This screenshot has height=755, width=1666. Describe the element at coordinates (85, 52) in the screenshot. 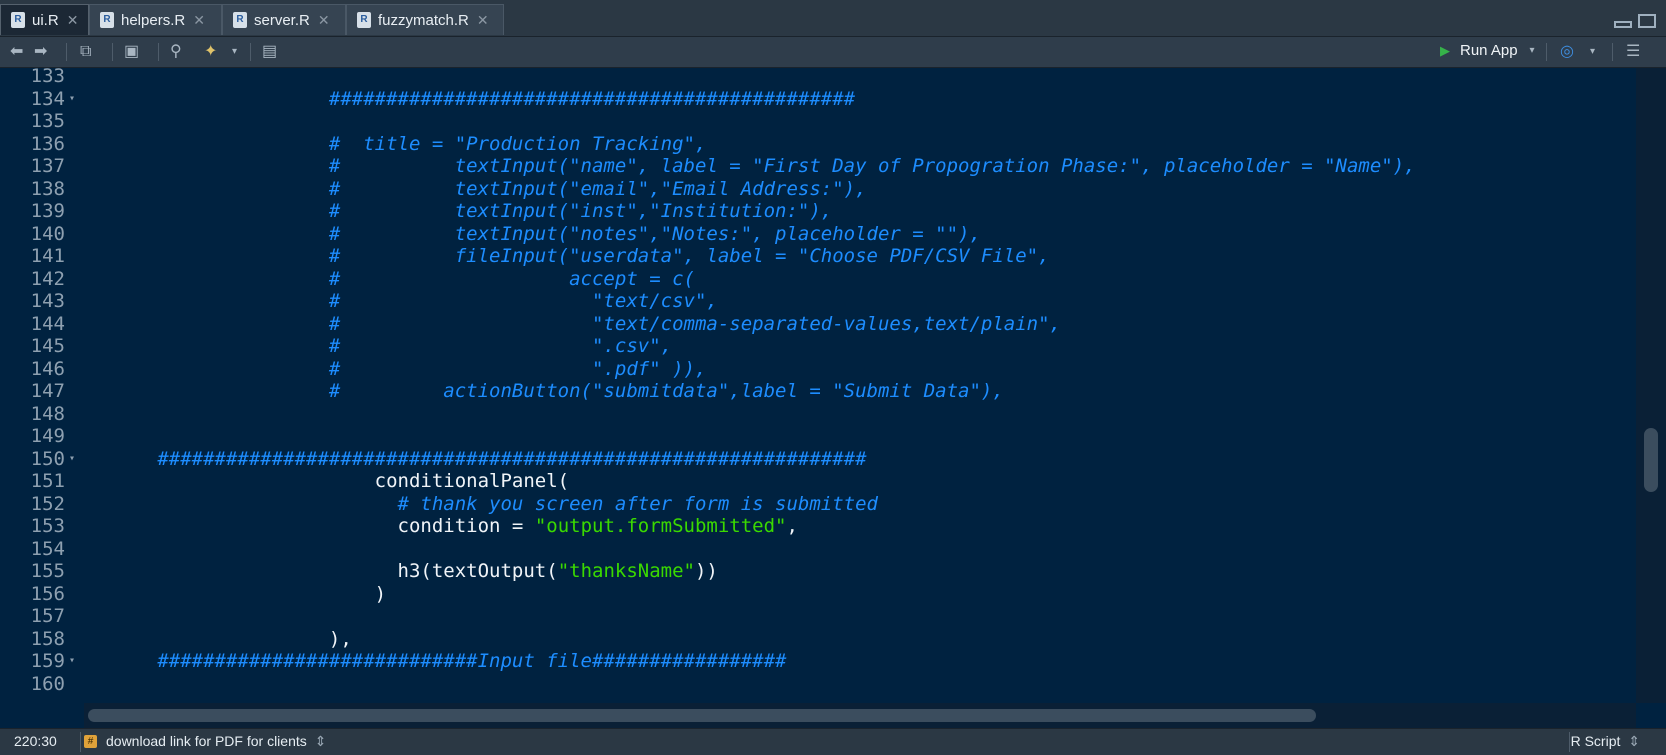

I see `show-in-window-icon: ⧉` at that location.